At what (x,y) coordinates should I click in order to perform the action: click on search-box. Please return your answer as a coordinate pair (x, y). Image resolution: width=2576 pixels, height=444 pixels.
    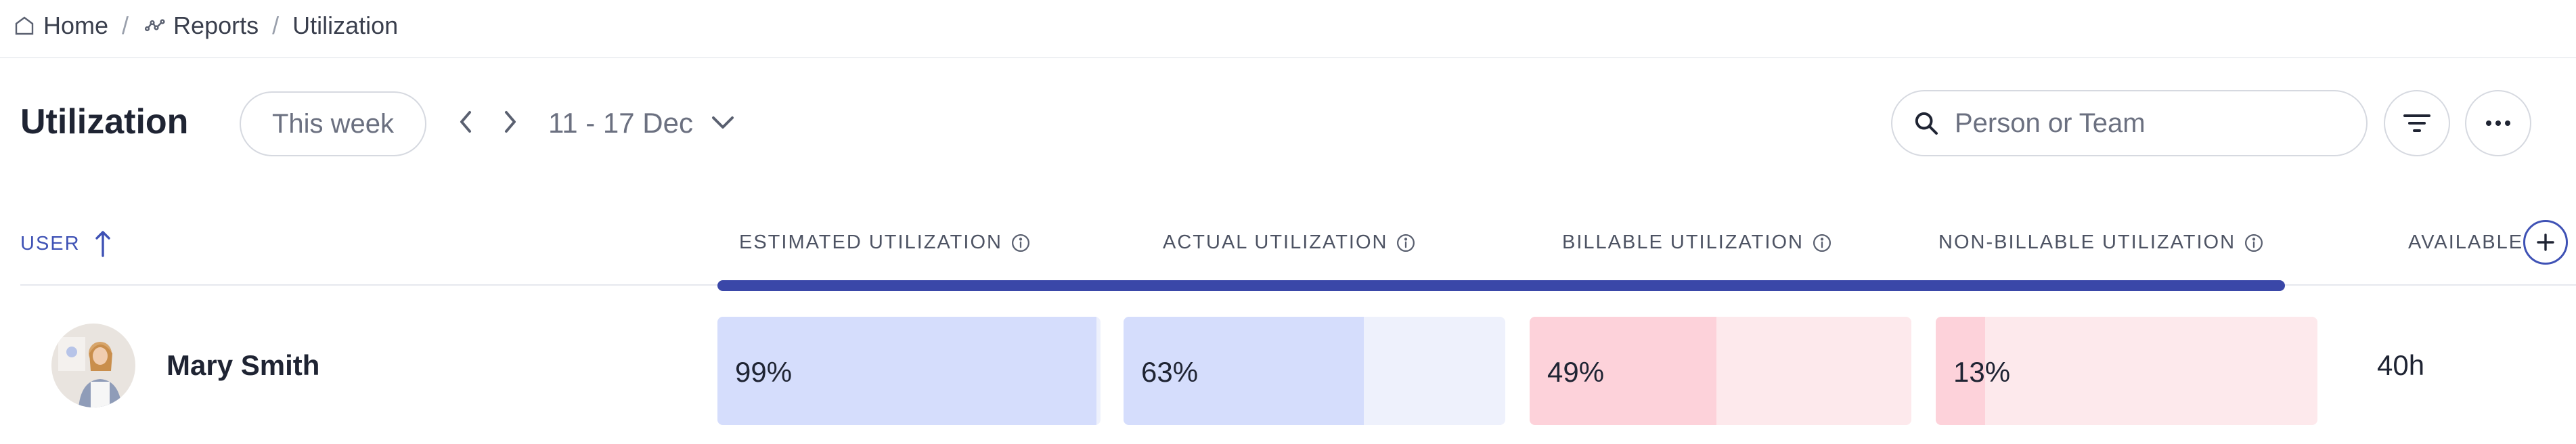
    Looking at the image, I should click on (2129, 123).